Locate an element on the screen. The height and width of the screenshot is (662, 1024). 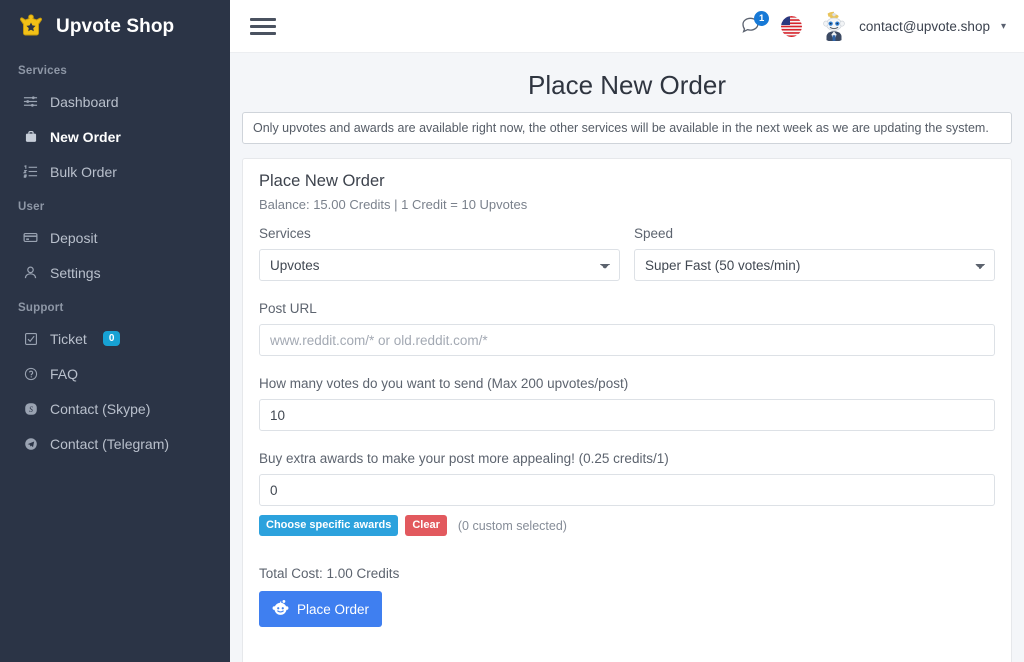
brand-name: Upvote Shop is located at coordinates (115, 26).